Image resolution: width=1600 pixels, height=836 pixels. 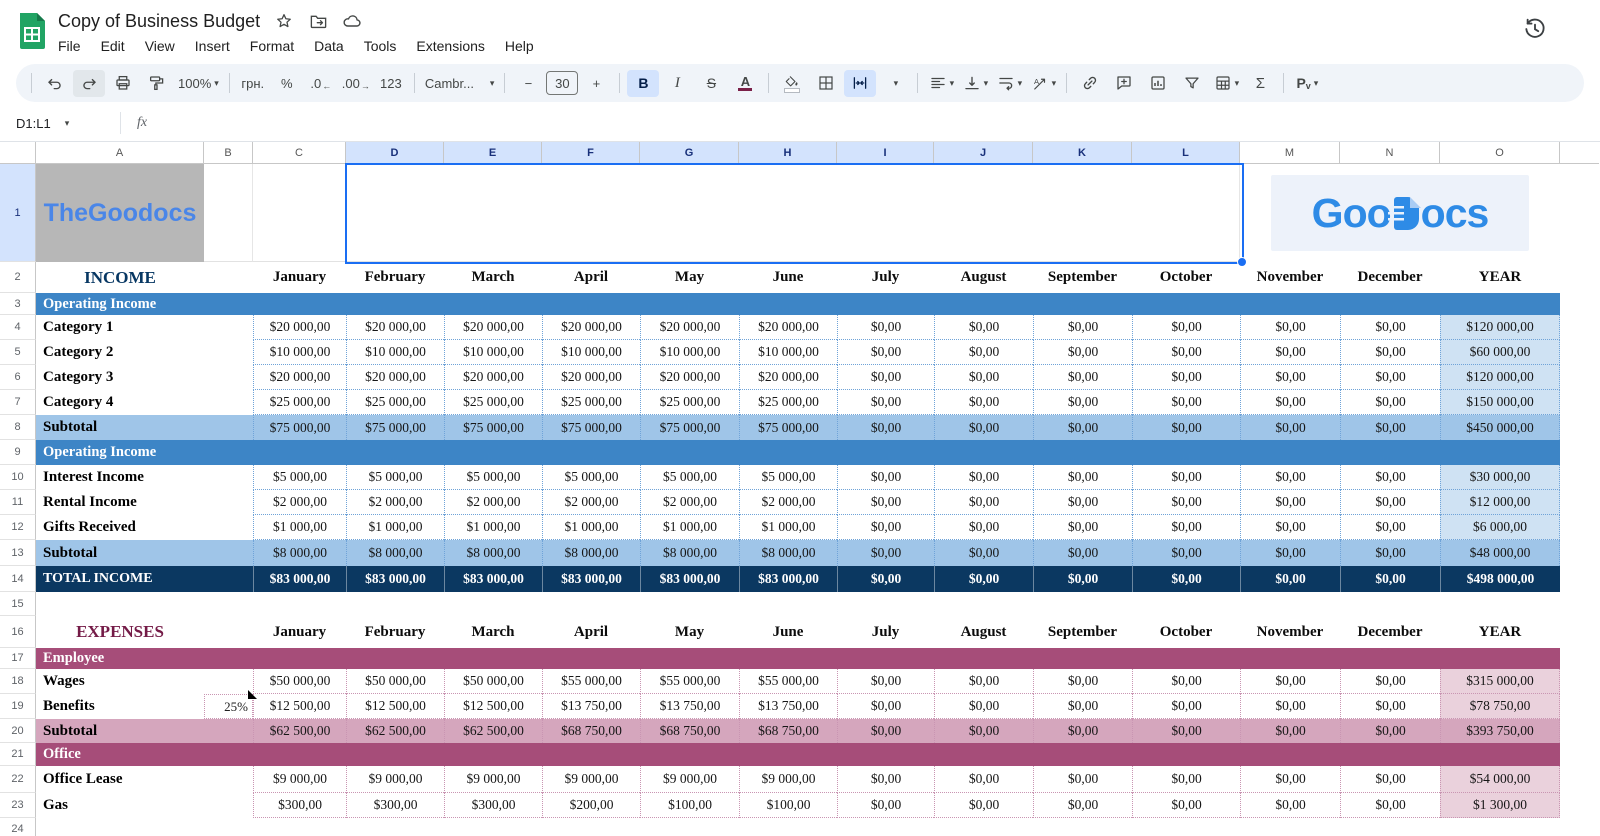 I want to click on menu-data: Data, so click(x=329, y=46).